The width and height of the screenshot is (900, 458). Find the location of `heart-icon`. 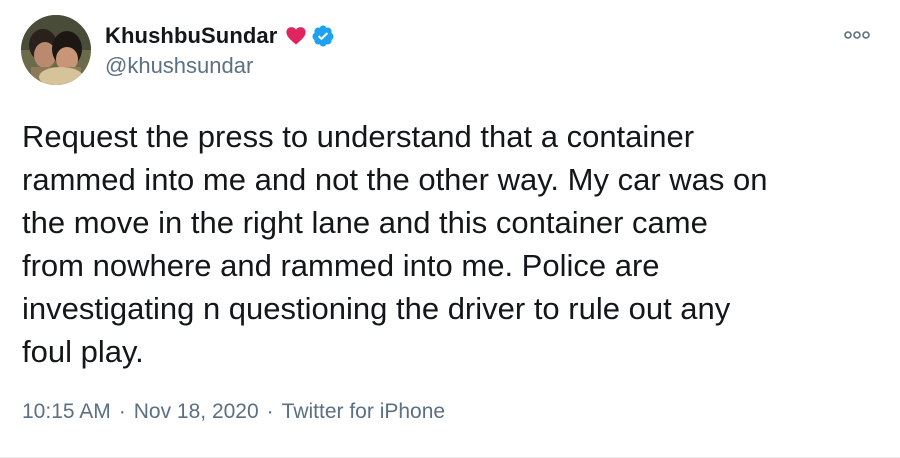

heart-icon is located at coordinates (296, 36).